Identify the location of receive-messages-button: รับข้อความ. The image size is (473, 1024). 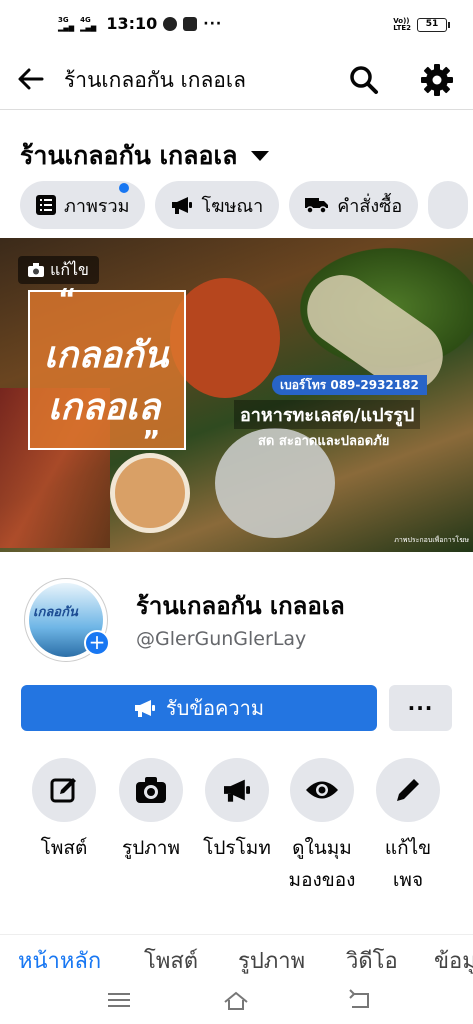
(199, 708).